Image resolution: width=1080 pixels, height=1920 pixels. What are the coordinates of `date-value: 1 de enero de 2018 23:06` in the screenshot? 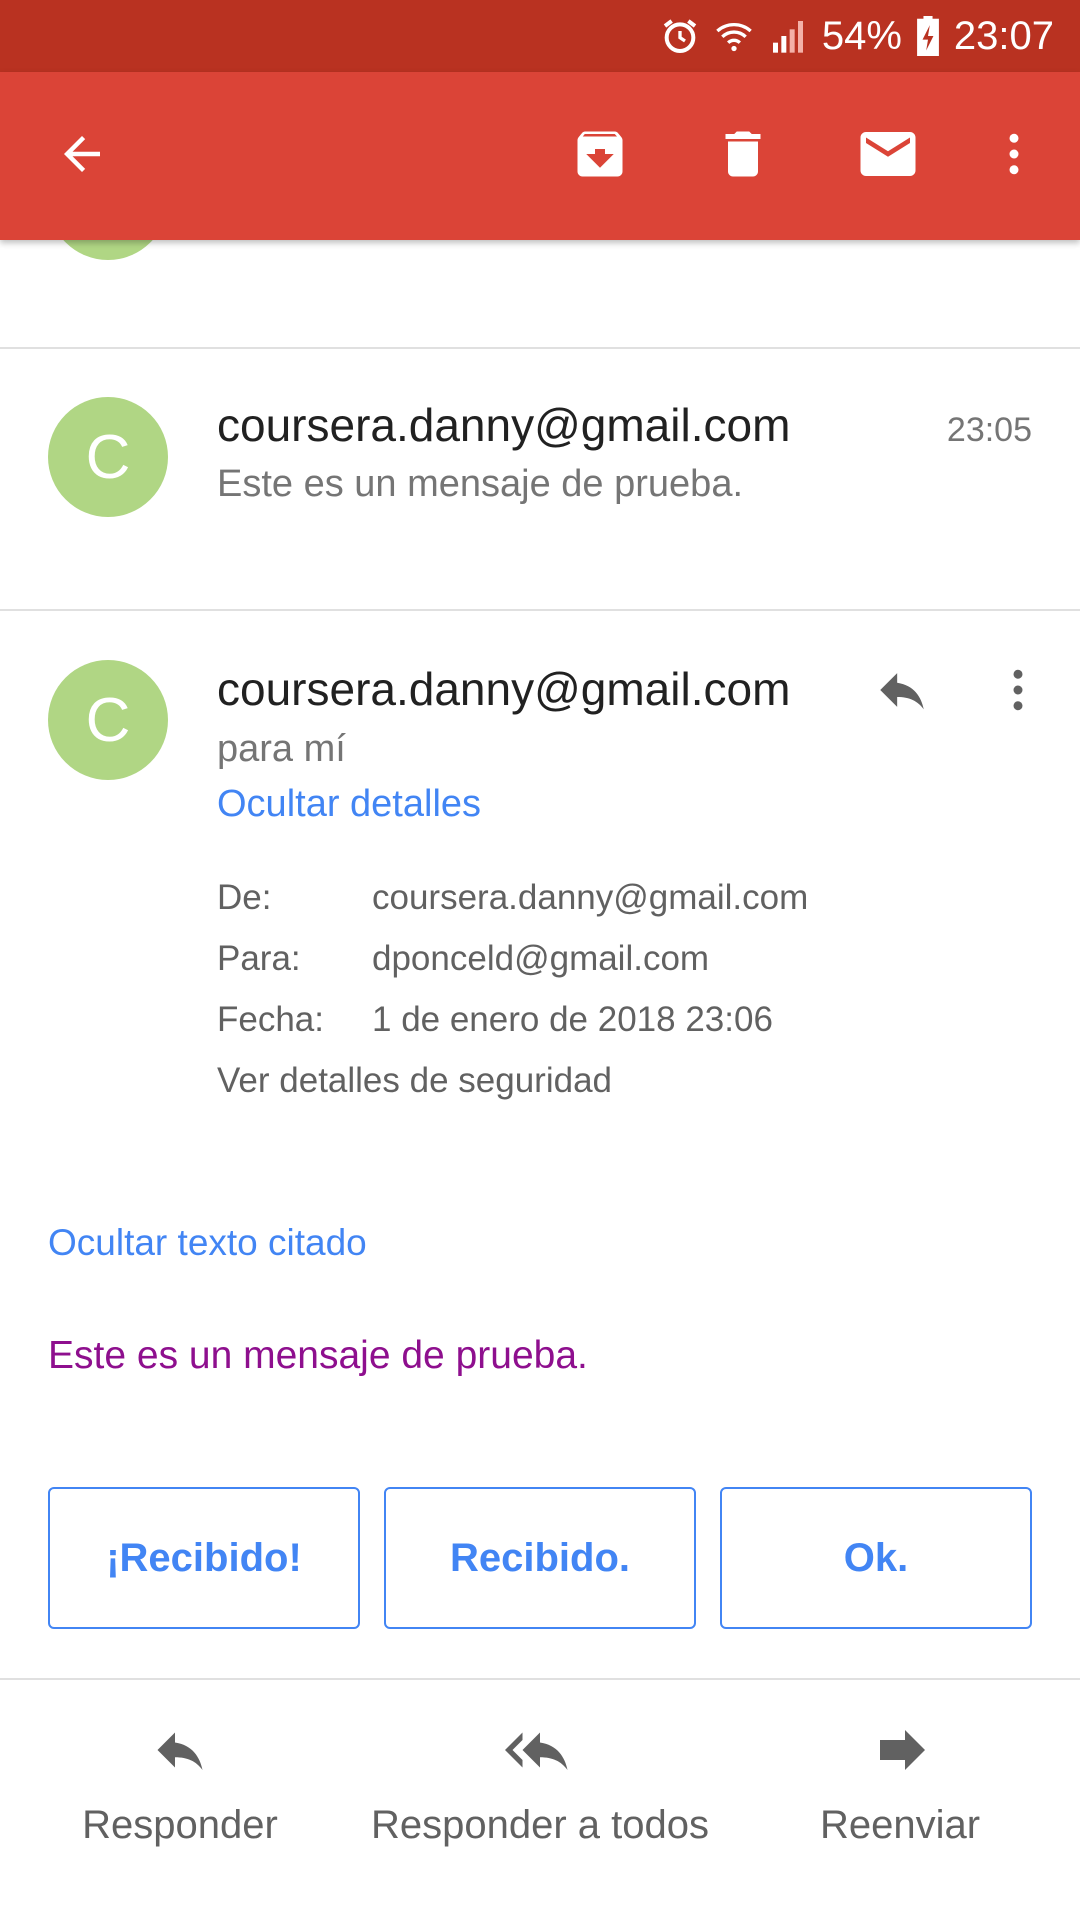 It's located at (572, 1019).